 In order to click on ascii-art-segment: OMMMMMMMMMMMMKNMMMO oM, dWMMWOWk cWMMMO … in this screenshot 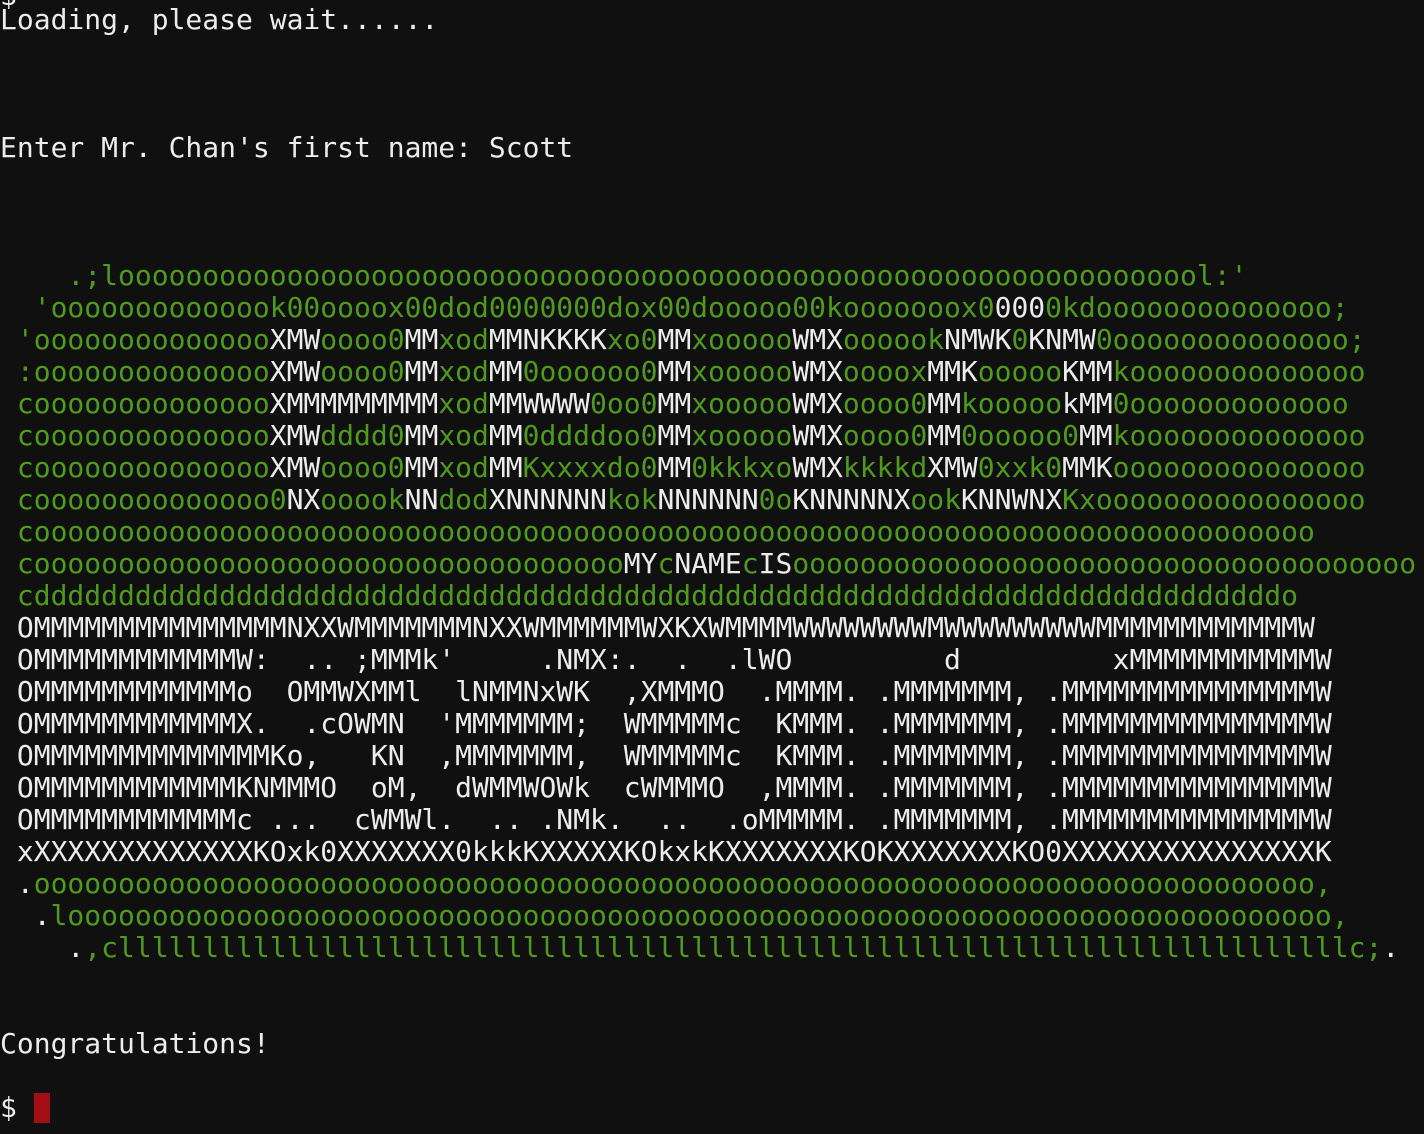, I will do `click(666, 787)`.